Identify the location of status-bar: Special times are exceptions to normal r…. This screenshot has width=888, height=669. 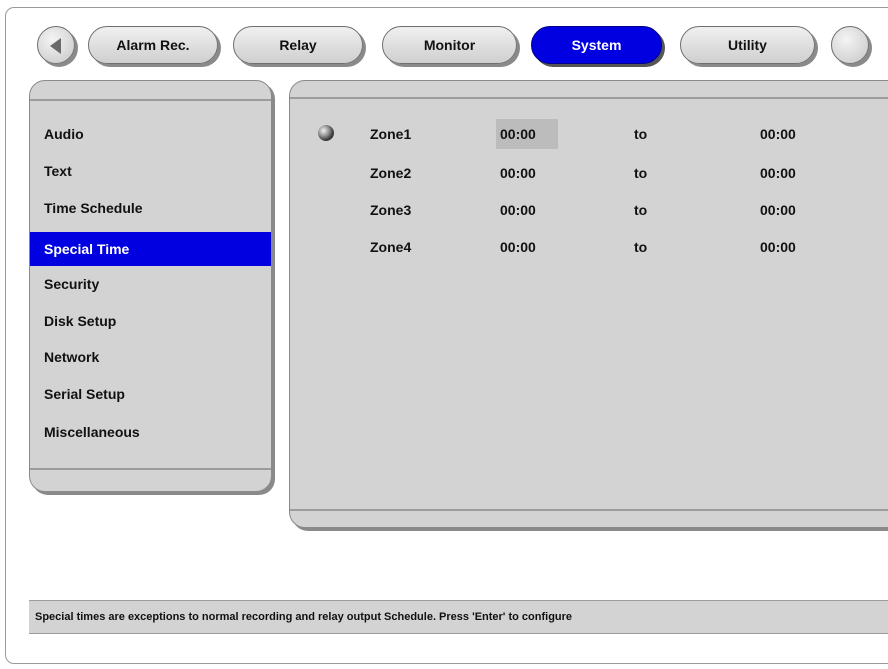
(458, 617).